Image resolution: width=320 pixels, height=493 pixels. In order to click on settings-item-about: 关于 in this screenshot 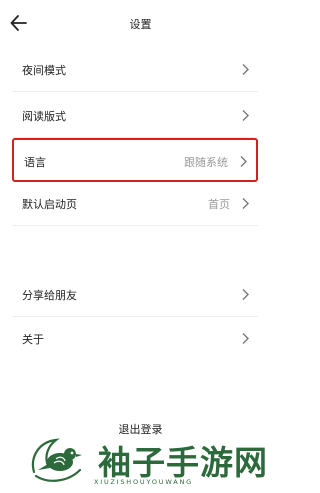, I will do `click(135, 339)`.